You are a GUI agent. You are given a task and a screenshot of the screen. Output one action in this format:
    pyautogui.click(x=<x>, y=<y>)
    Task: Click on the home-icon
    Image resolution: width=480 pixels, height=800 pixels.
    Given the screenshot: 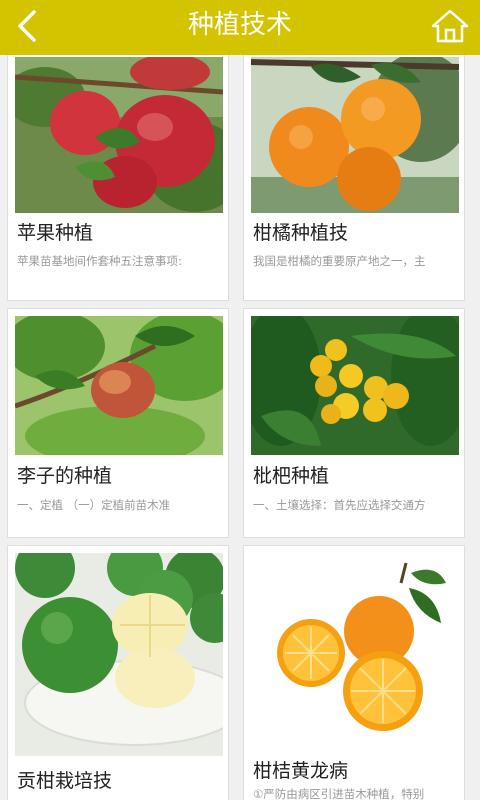 What is the action you would take?
    pyautogui.click(x=450, y=26)
    